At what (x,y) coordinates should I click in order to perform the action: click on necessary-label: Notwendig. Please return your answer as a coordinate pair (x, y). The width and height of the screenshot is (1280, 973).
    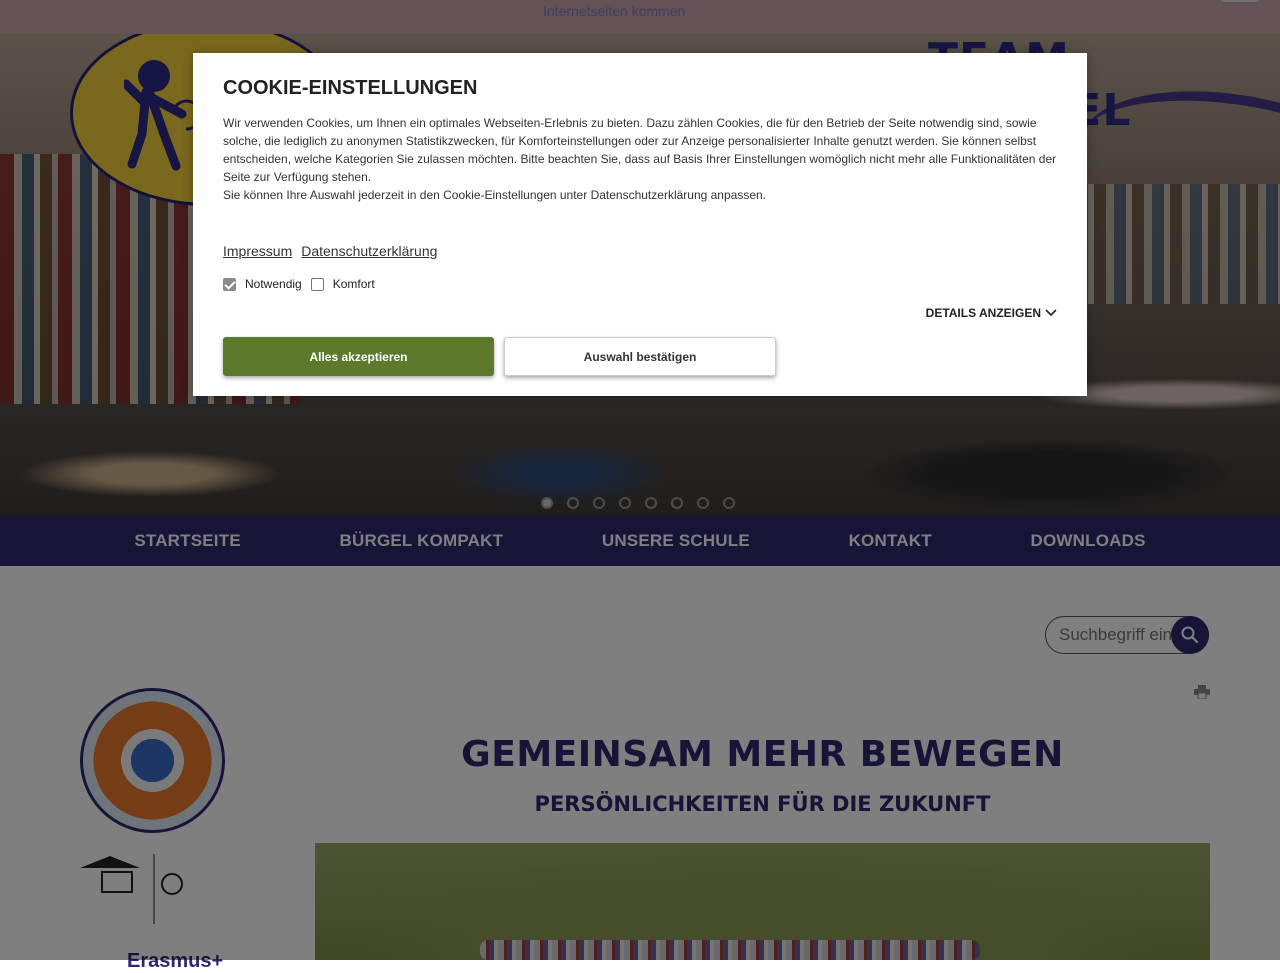
    Looking at the image, I should click on (273, 284).